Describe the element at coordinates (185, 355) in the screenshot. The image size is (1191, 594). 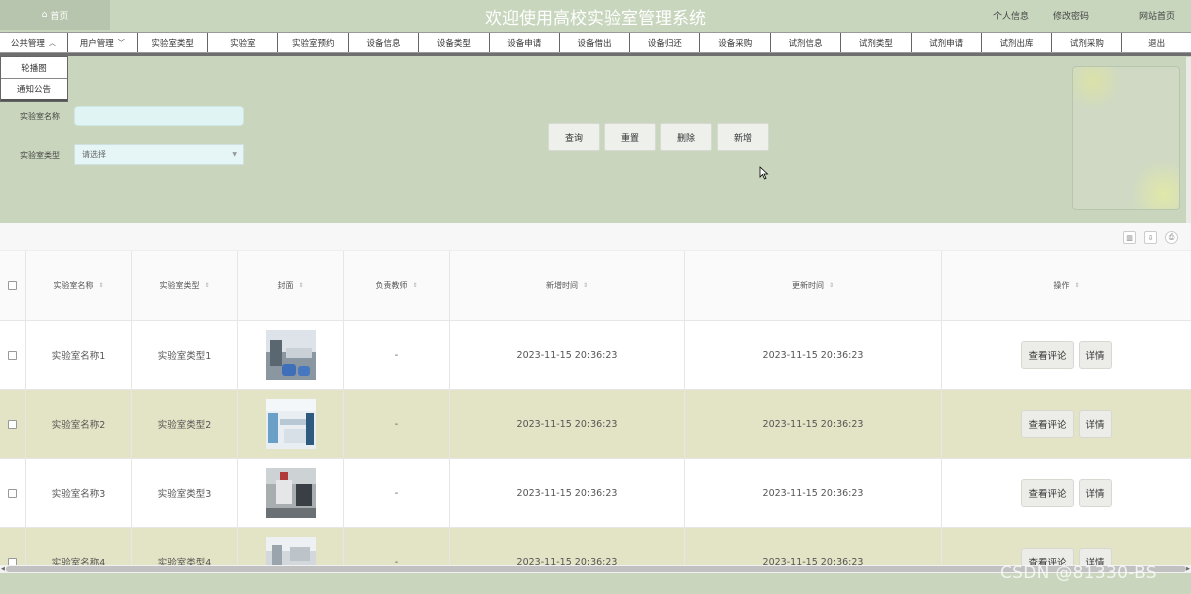
I see `lab-type-cell: 实验室类型1` at that location.